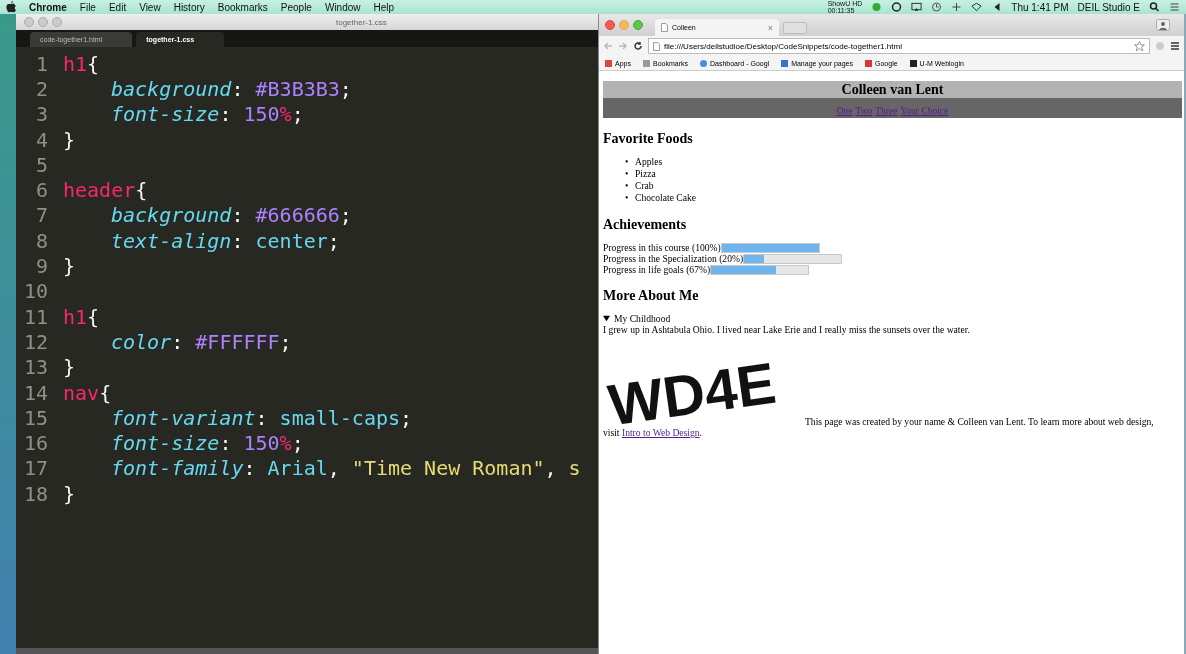 Image resolution: width=1186 pixels, height=654 pixels. I want to click on move-icon, so click(957, 7).